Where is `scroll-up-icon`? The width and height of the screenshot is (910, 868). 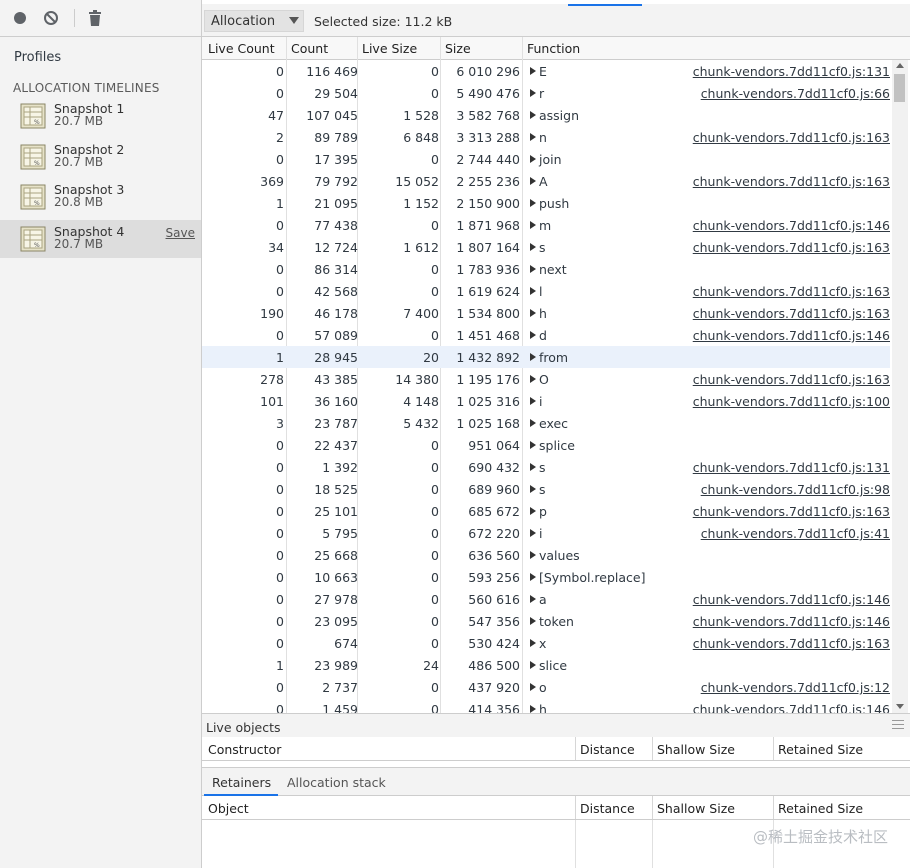 scroll-up-icon is located at coordinates (900, 65).